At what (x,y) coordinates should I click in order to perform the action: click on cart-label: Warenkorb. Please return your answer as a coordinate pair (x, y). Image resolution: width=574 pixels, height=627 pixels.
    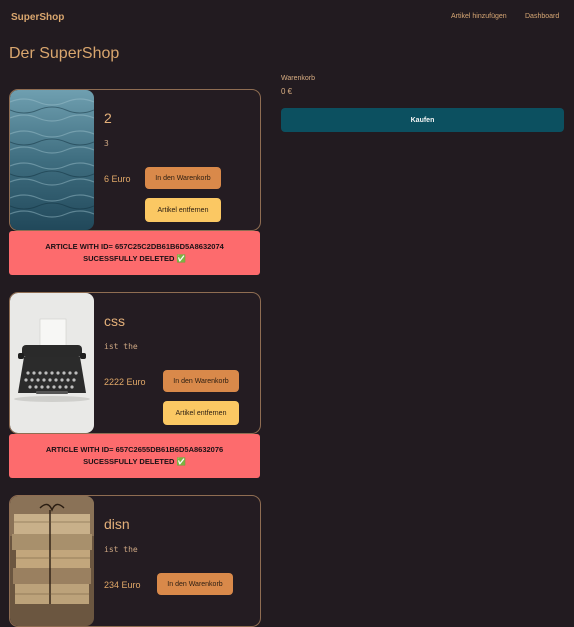
    Looking at the image, I should click on (298, 78).